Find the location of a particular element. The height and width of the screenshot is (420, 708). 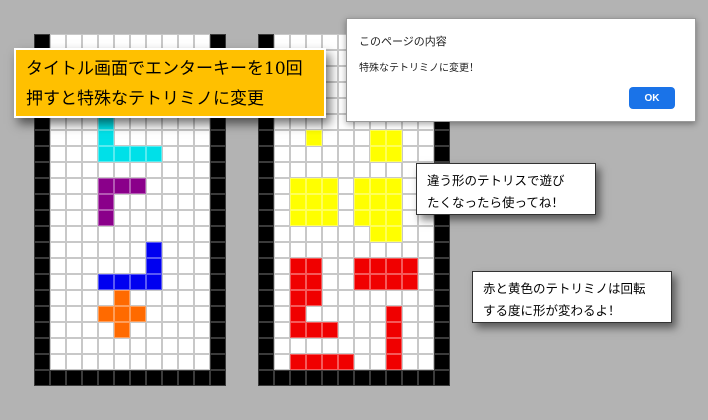

purple-tetromino-block is located at coordinates (106, 218).